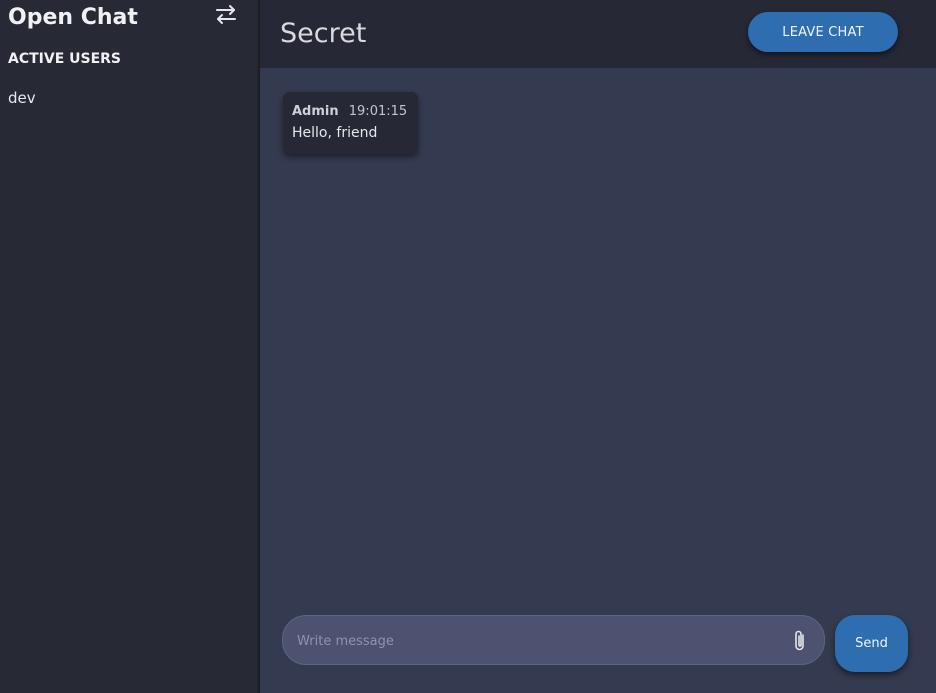  Describe the element at coordinates (335, 133) in the screenshot. I see `message-text: Hello, friend` at that location.